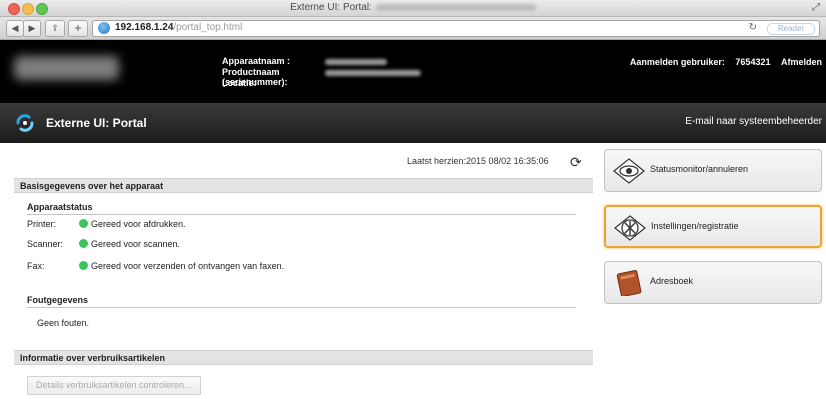 This screenshot has height=399, width=826. I want to click on window-title: Externe UI: Portal:, so click(413, 7).